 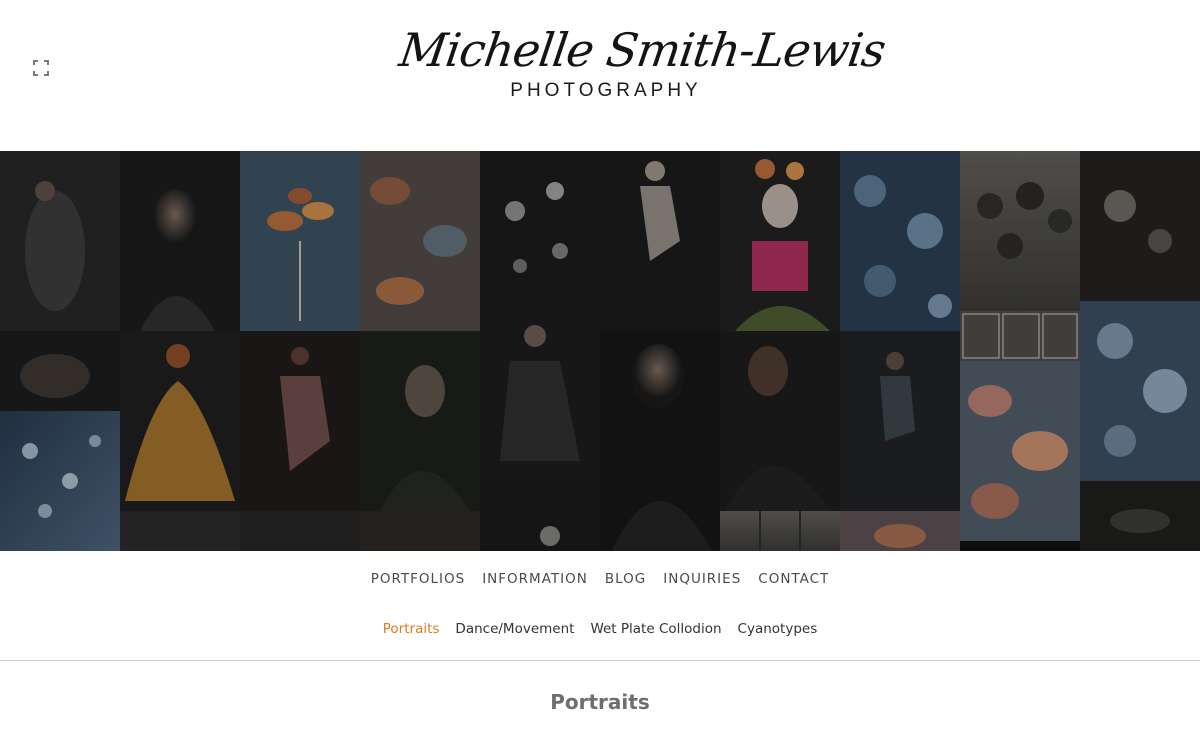 What do you see at coordinates (702, 581) in the screenshot?
I see `nav-inquiries: INQUIRIES` at bounding box center [702, 581].